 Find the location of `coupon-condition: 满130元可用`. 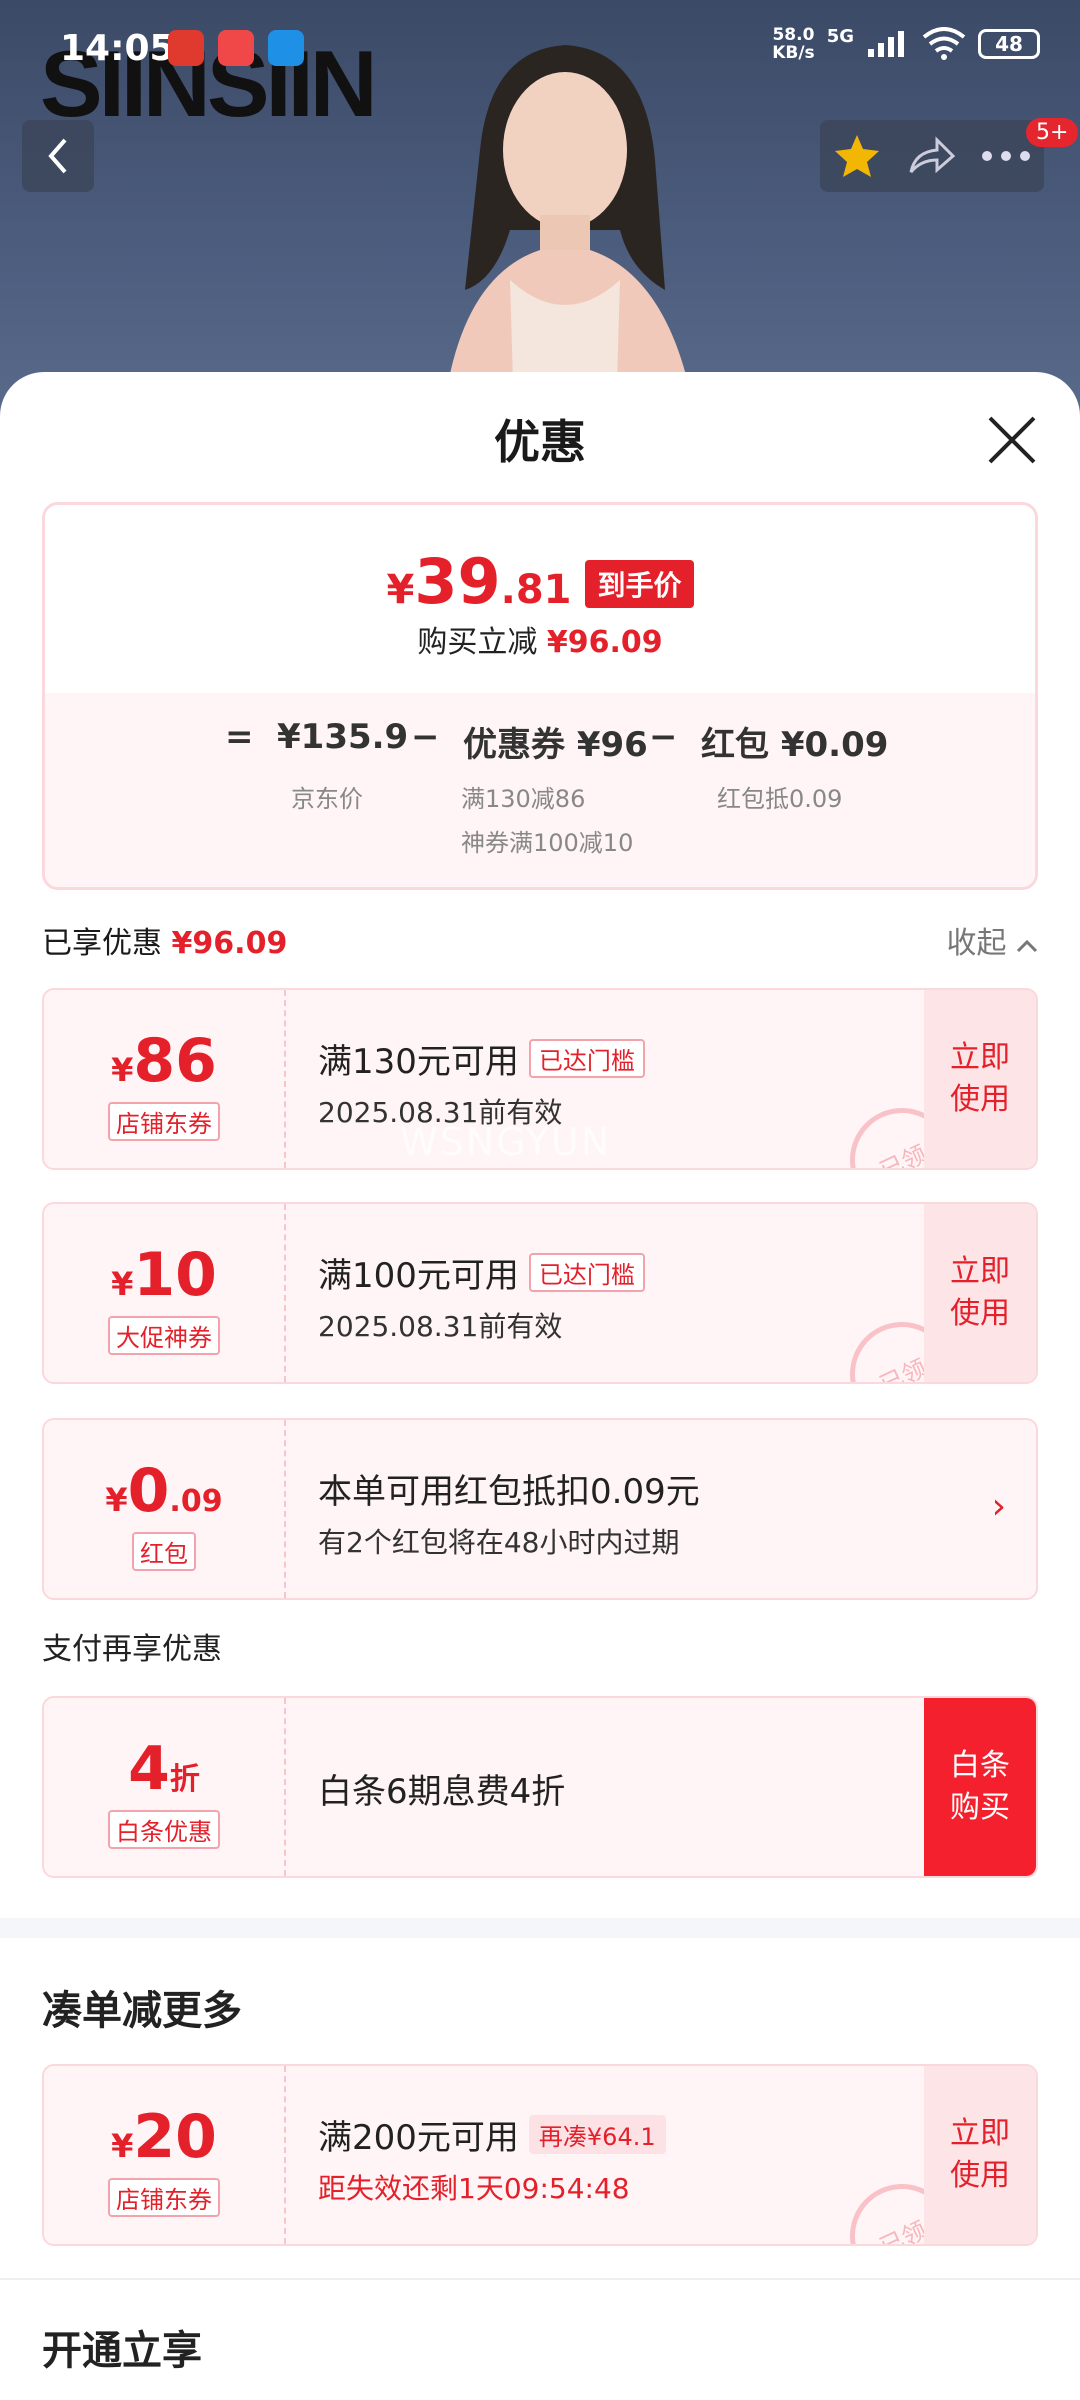

coupon-condition: 满130元可用 is located at coordinates (418, 1062).